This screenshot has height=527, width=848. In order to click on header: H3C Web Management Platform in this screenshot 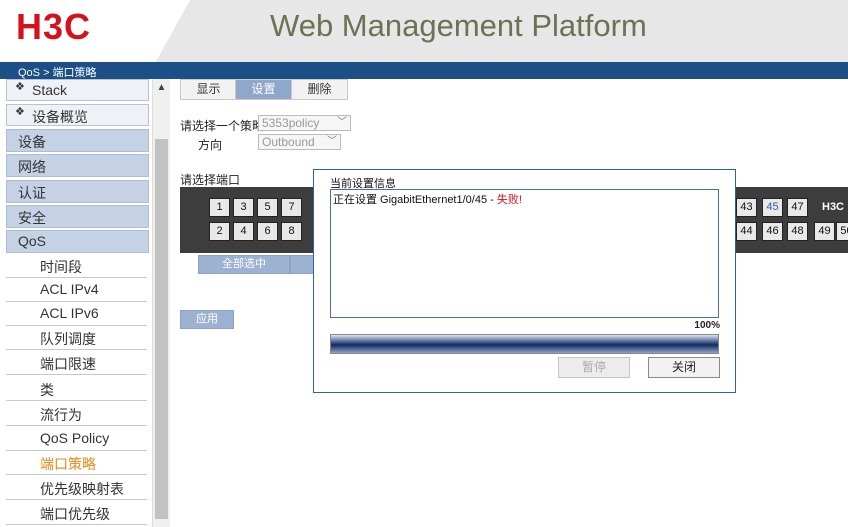, I will do `click(424, 31)`.